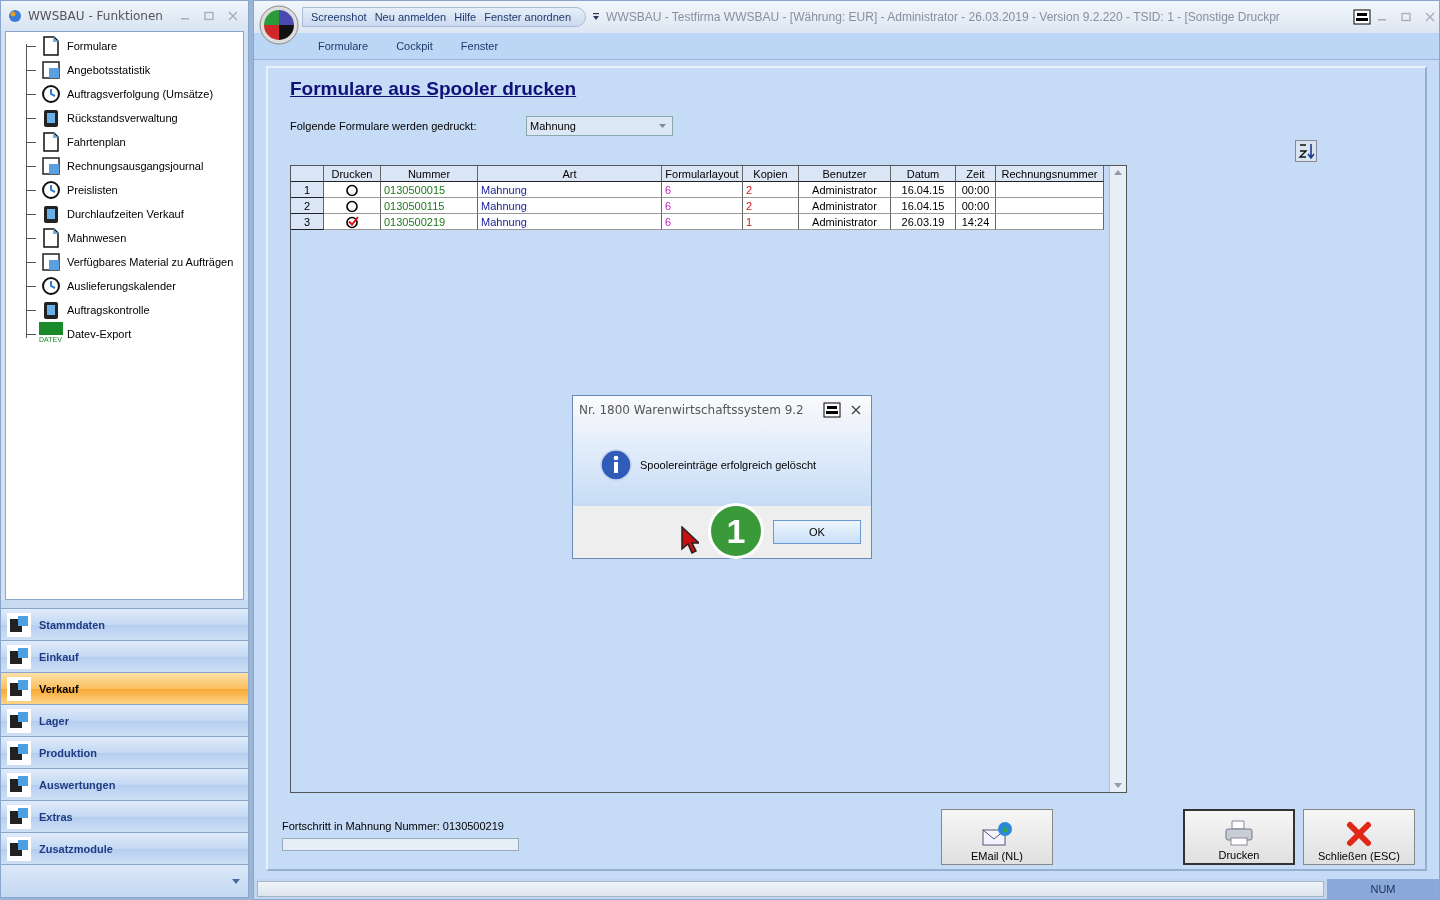  Describe the element at coordinates (384, 126) in the screenshot. I see `filter-label: Folgende Formulare werden gedruckt:` at that location.